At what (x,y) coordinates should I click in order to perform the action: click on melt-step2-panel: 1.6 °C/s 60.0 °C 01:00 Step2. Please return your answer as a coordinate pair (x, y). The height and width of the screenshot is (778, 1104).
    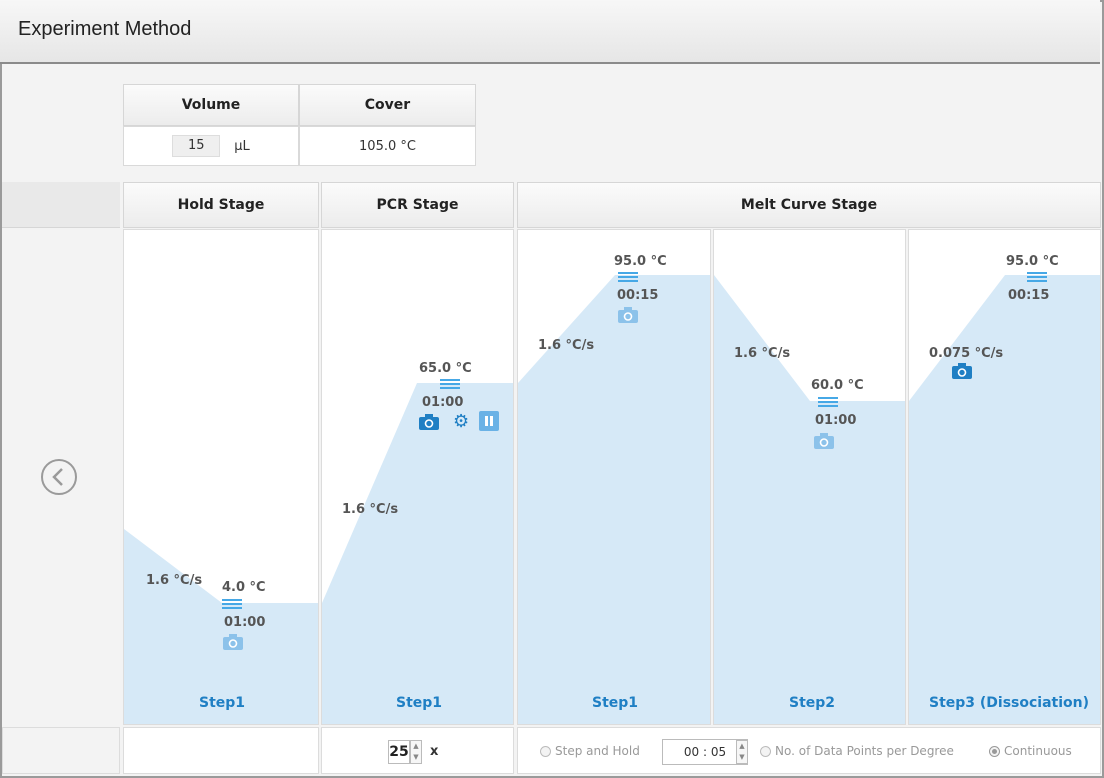
    Looking at the image, I should click on (809, 477).